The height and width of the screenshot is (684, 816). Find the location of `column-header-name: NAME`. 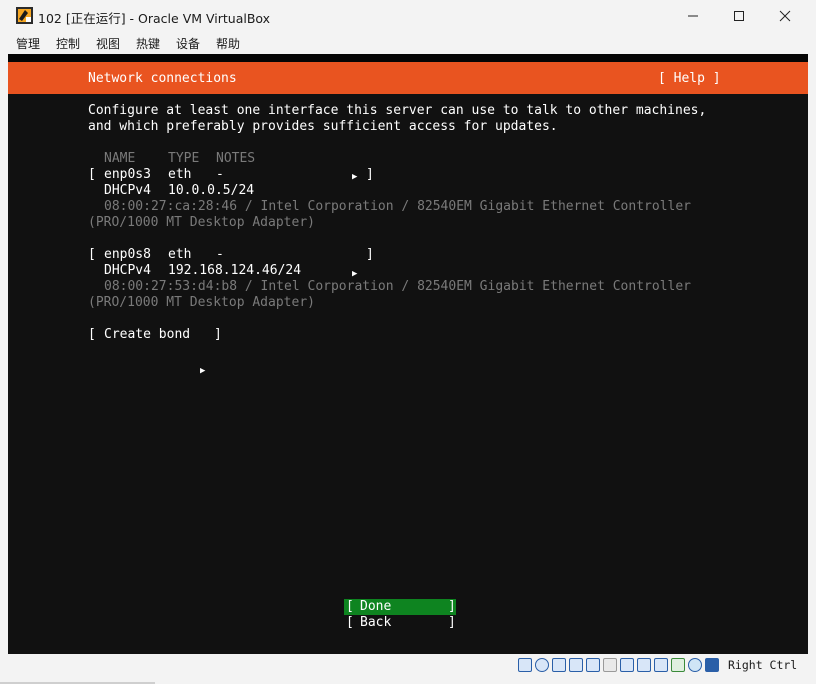

column-header-name: NAME is located at coordinates (120, 158).